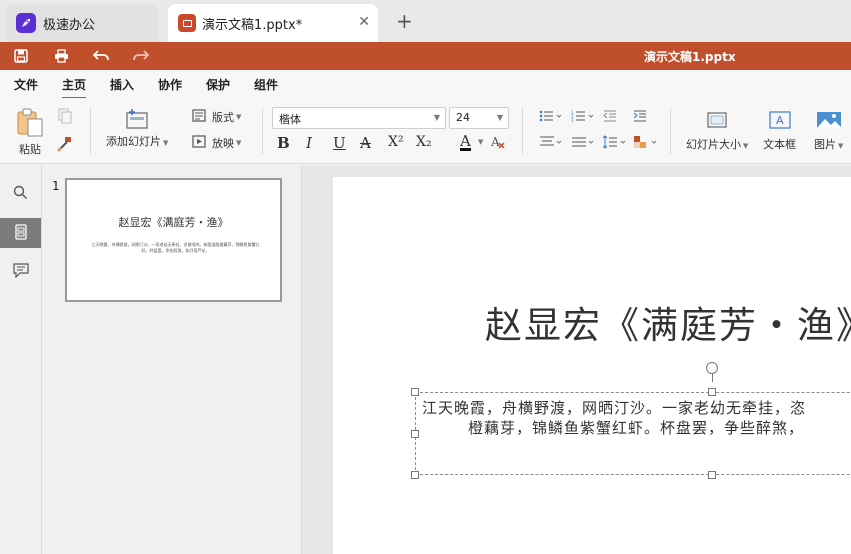  Describe the element at coordinates (583, 116) in the screenshot. I see `numbered-list-icon: 123` at that location.